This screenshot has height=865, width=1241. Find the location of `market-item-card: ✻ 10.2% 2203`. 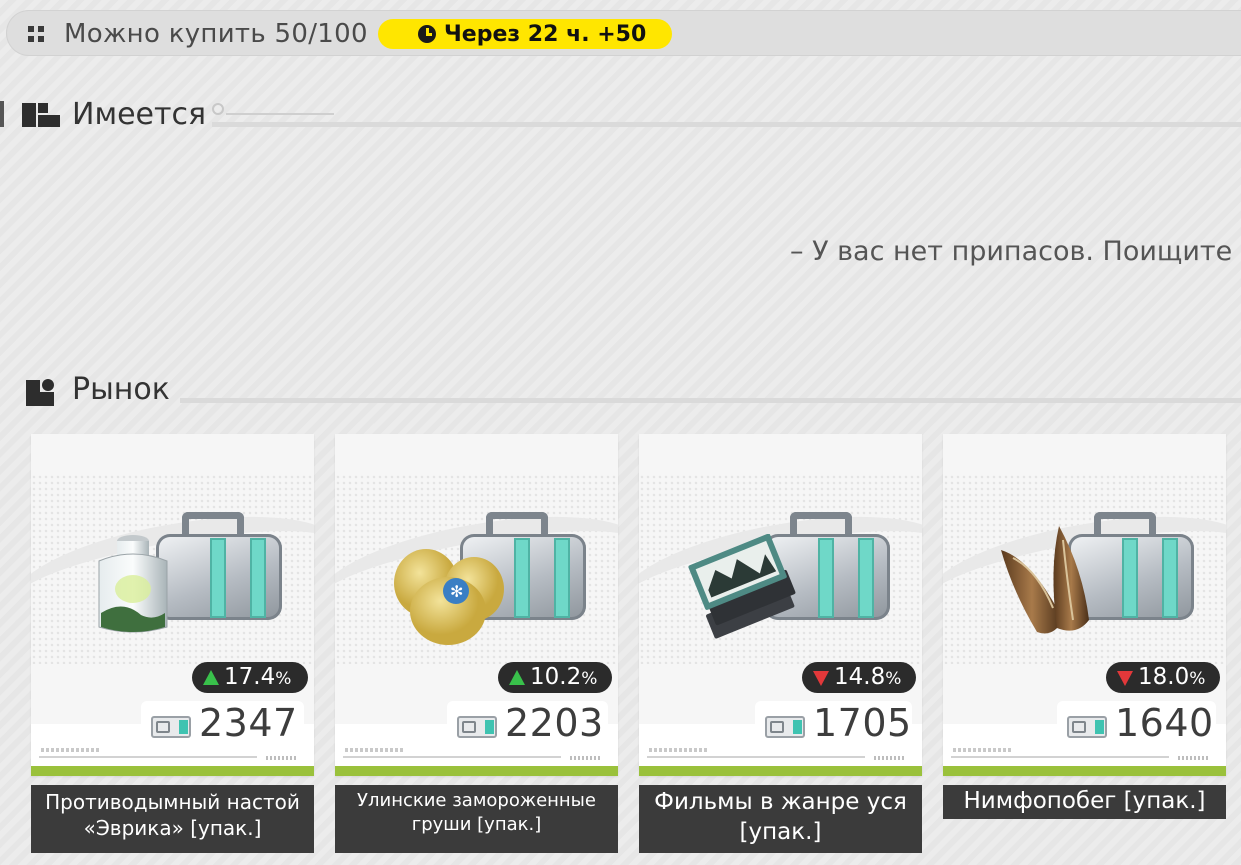

market-item-card: ✻ 10.2% 2203 is located at coordinates (476, 605).